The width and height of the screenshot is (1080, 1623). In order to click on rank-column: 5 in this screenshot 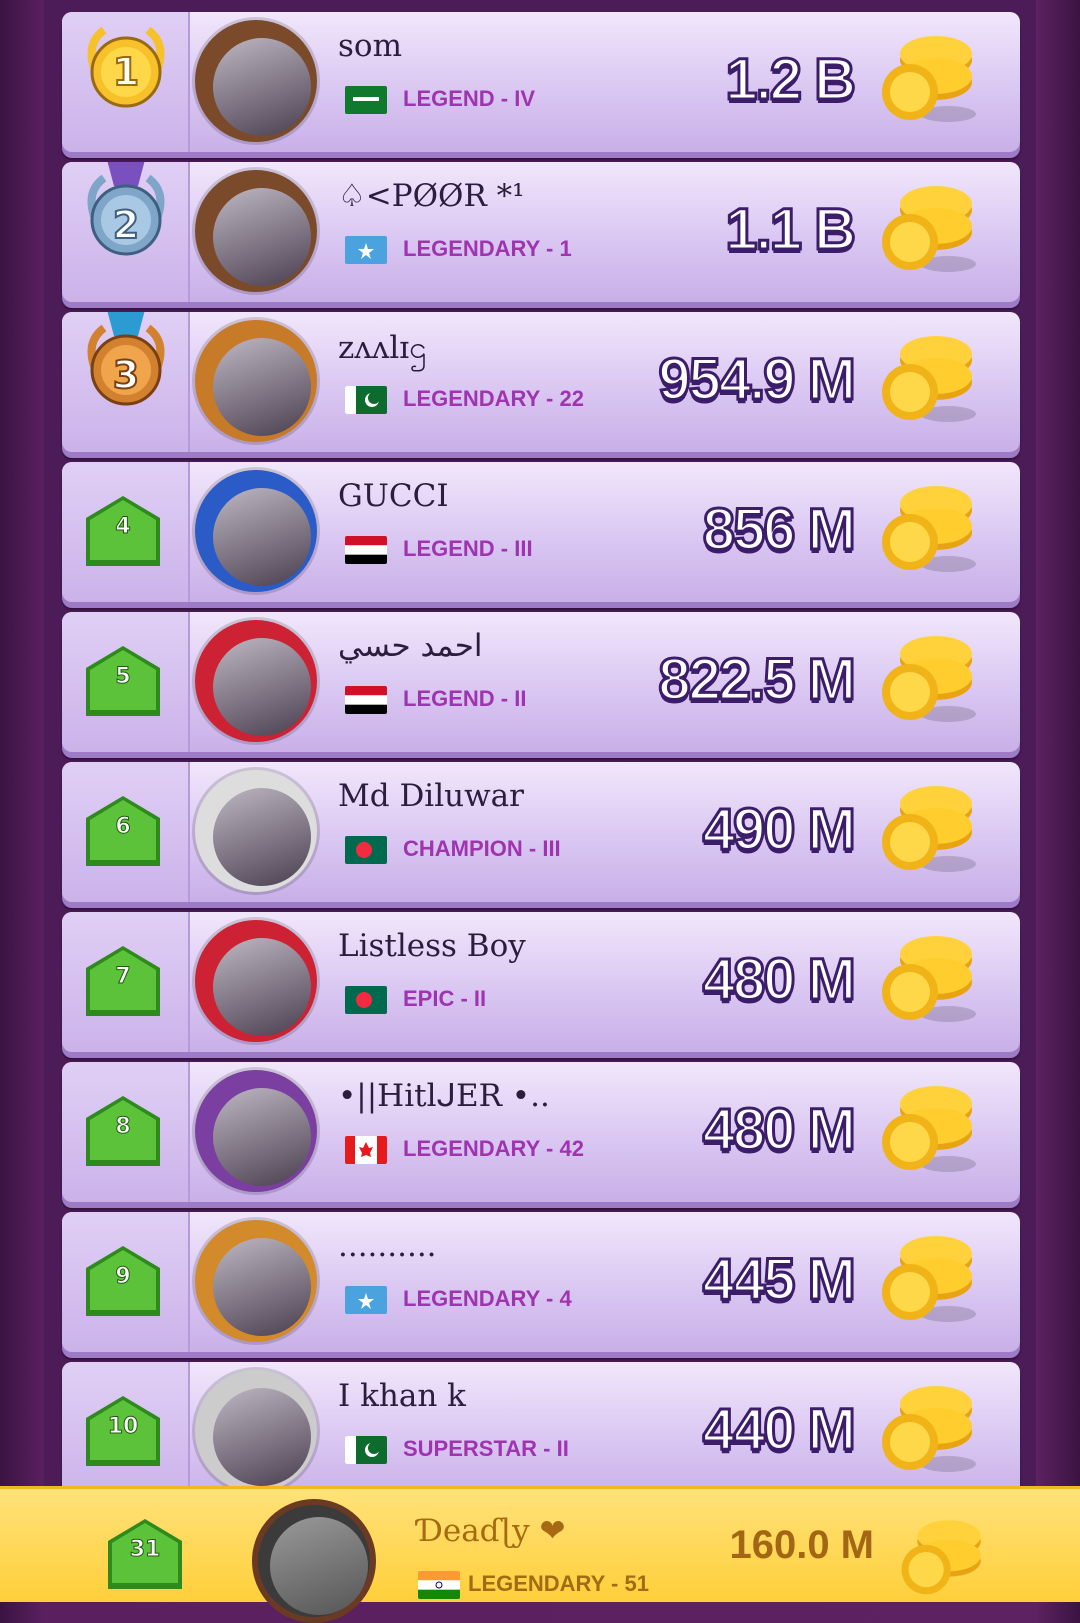, I will do `click(126, 682)`.